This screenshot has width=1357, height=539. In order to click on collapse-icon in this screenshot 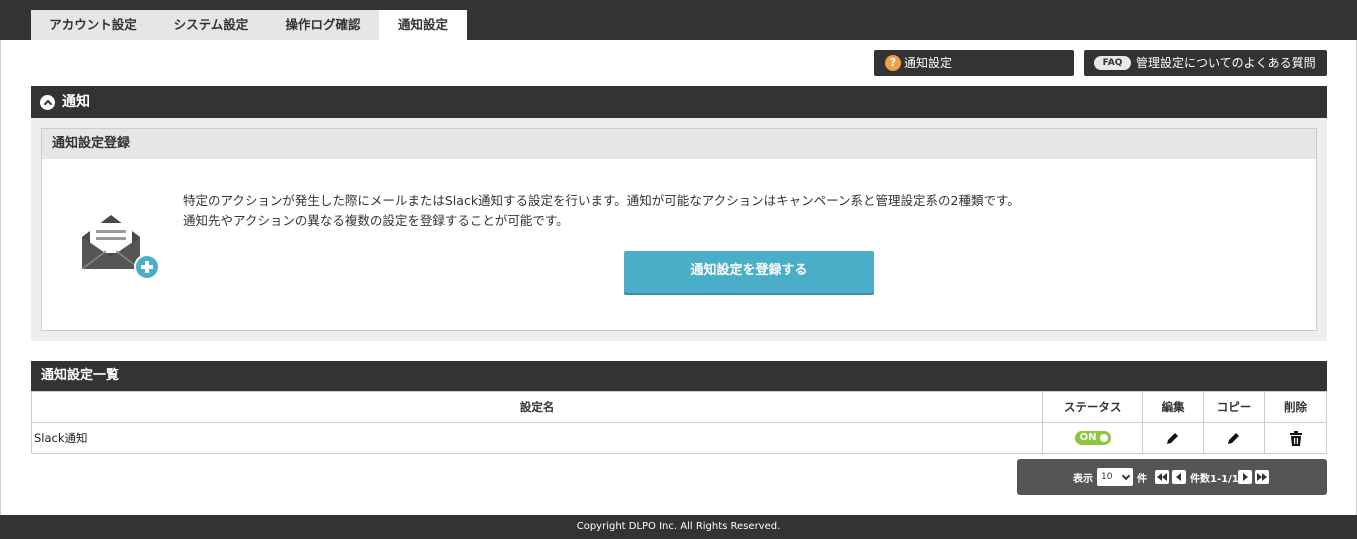, I will do `click(47, 102)`.